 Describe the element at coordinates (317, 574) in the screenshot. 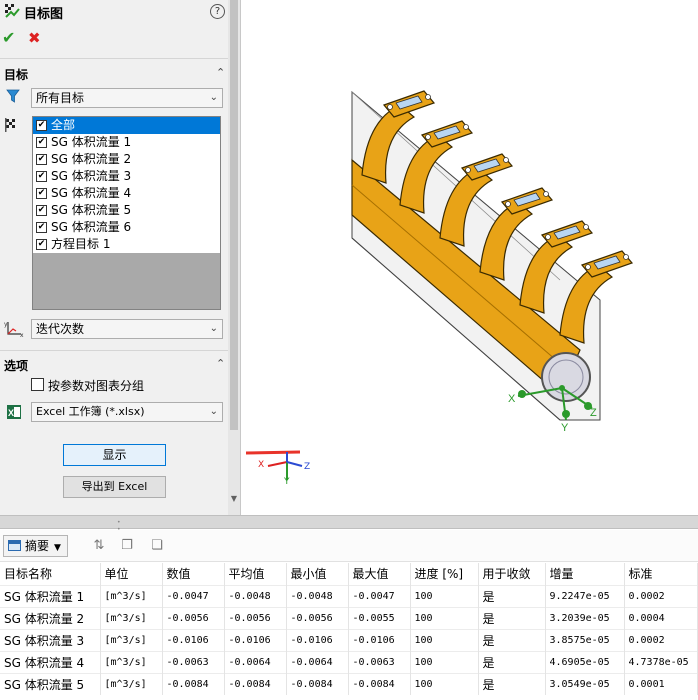

I see `column-header: 最小值` at that location.